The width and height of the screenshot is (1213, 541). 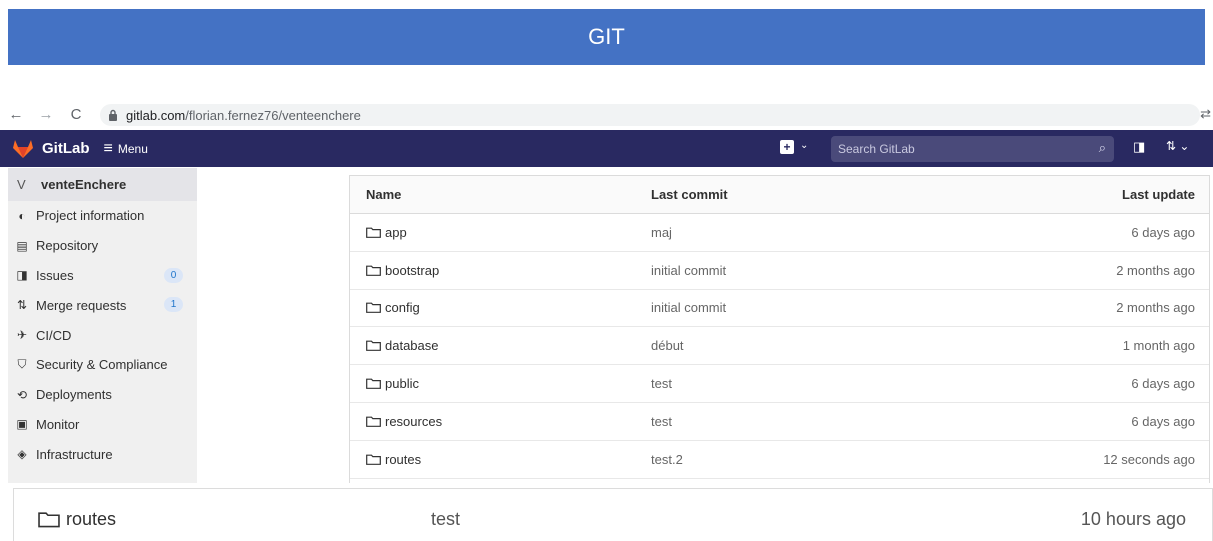 I want to click on infrastructure-icon: ◈, so click(x=22, y=454).